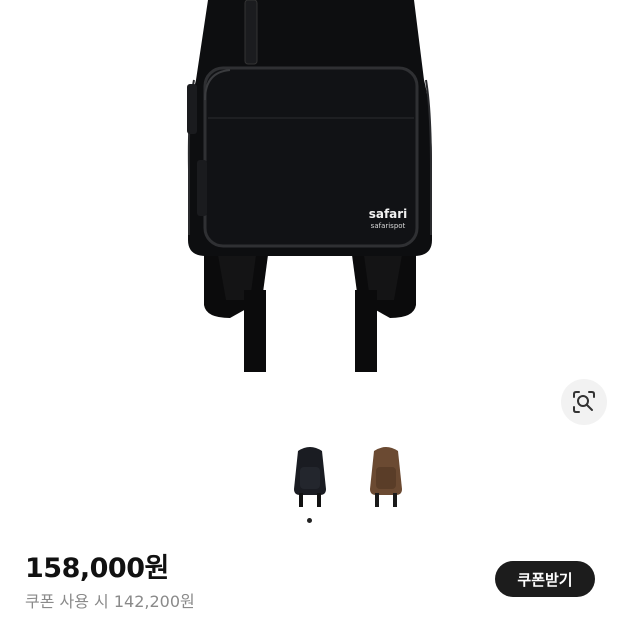 The height and width of the screenshot is (620, 620). I want to click on variant-brown-thumbnail, so click(386, 478).